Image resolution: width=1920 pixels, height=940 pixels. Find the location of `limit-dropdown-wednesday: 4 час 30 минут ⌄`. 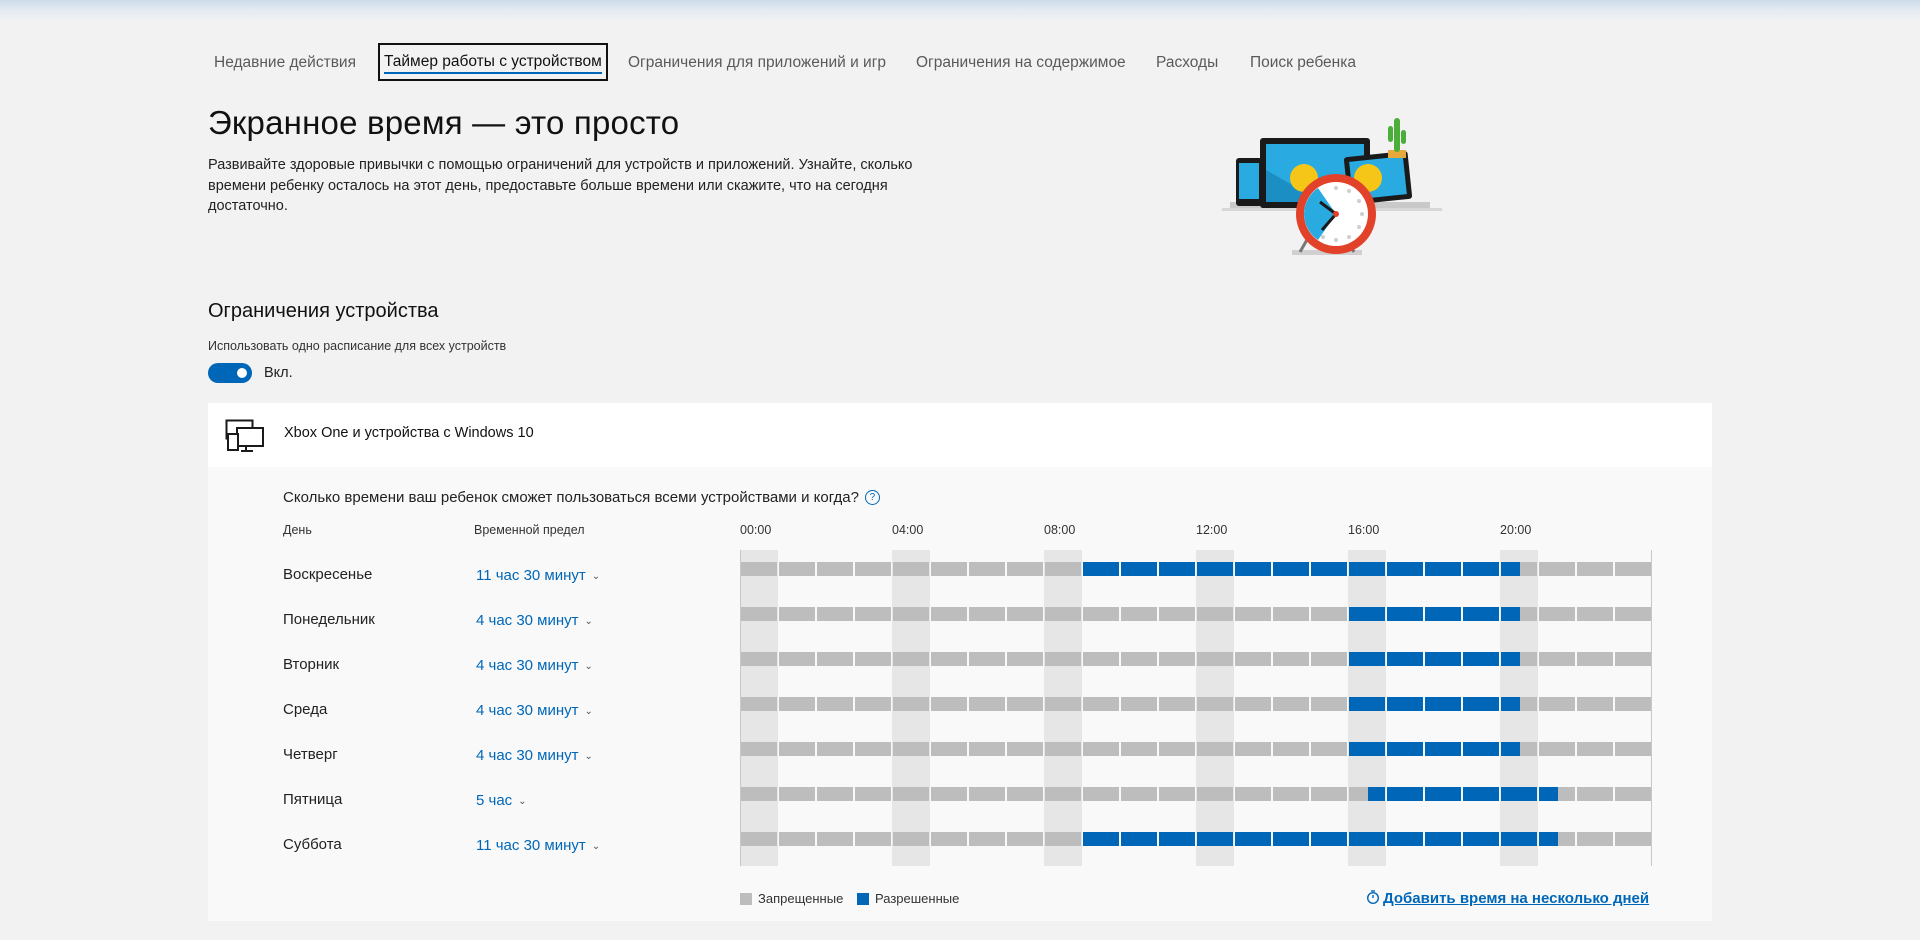

limit-dropdown-wednesday: 4 час 30 минут ⌄ is located at coordinates (534, 710).